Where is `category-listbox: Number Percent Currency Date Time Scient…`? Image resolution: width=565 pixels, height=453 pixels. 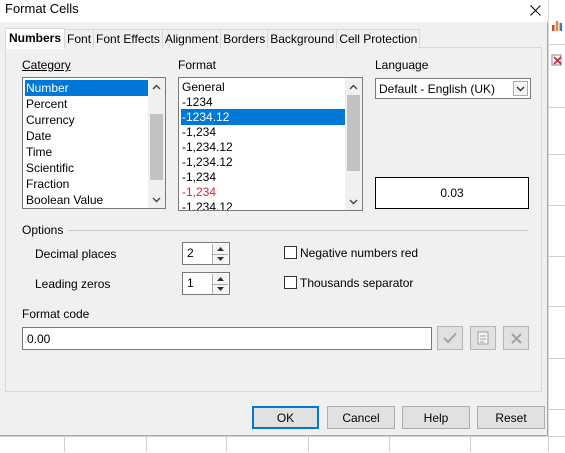 category-listbox: Number Percent Currency Date Time Scient… is located at coordinates (94, 143).